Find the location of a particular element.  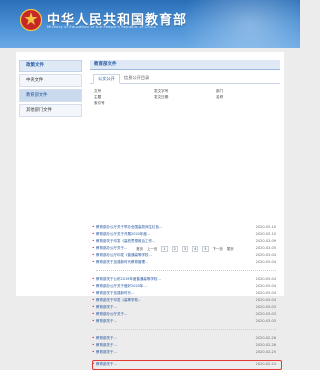

sidebar-item-other-docs: 其他部门文件 is located at coordinates (50, 110).